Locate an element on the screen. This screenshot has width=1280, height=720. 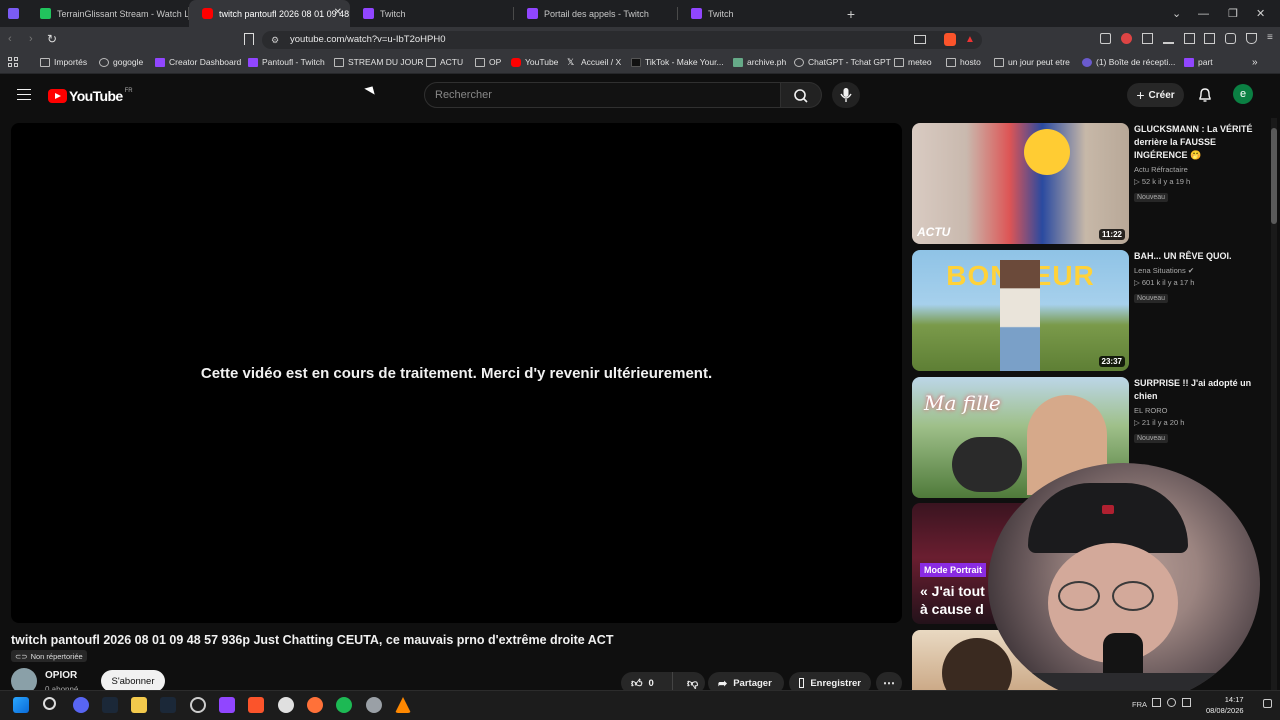
tab-title: Portail des appels - Twitch is located at coordinates (596, 13).